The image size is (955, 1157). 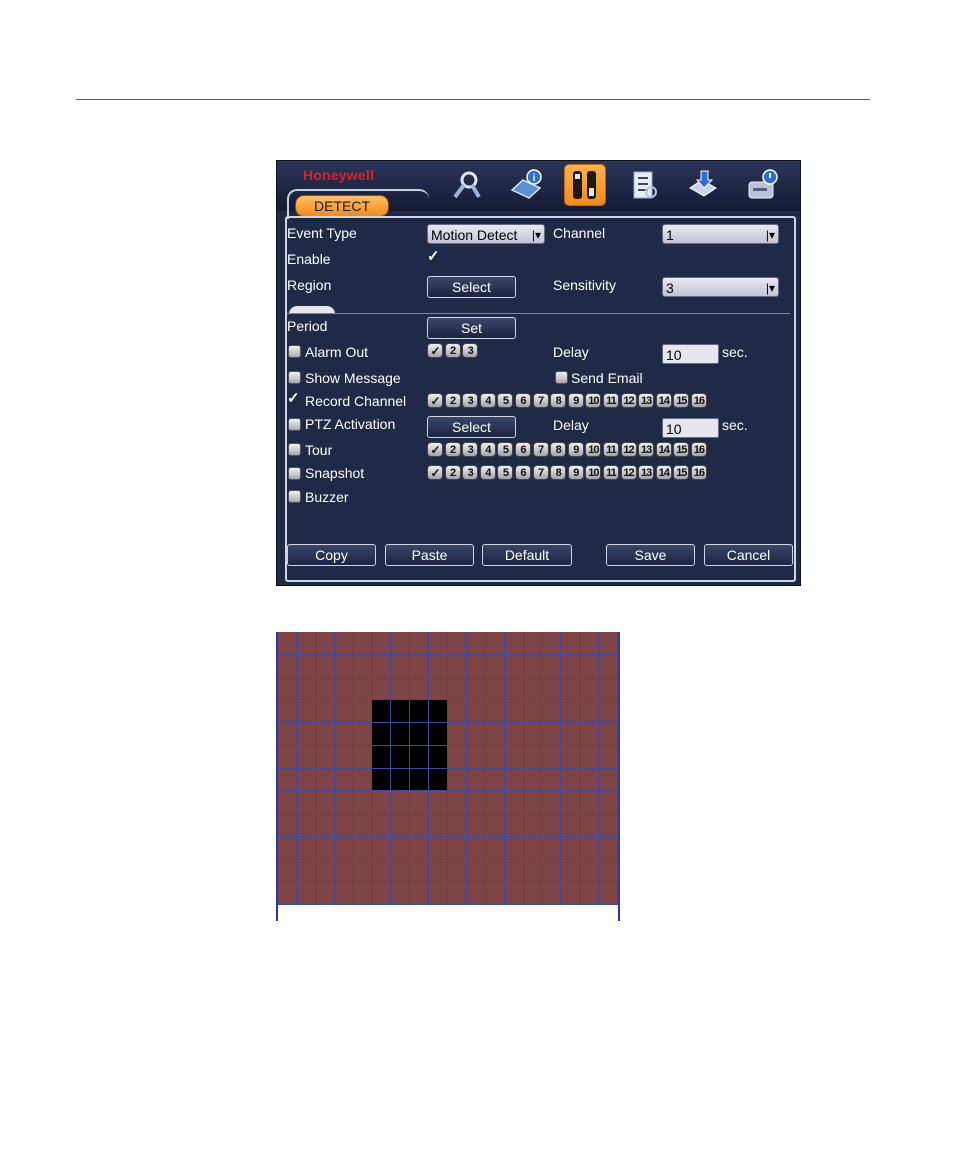 I want to click on tour-ch-12: 12, so click(x=628, y=449).